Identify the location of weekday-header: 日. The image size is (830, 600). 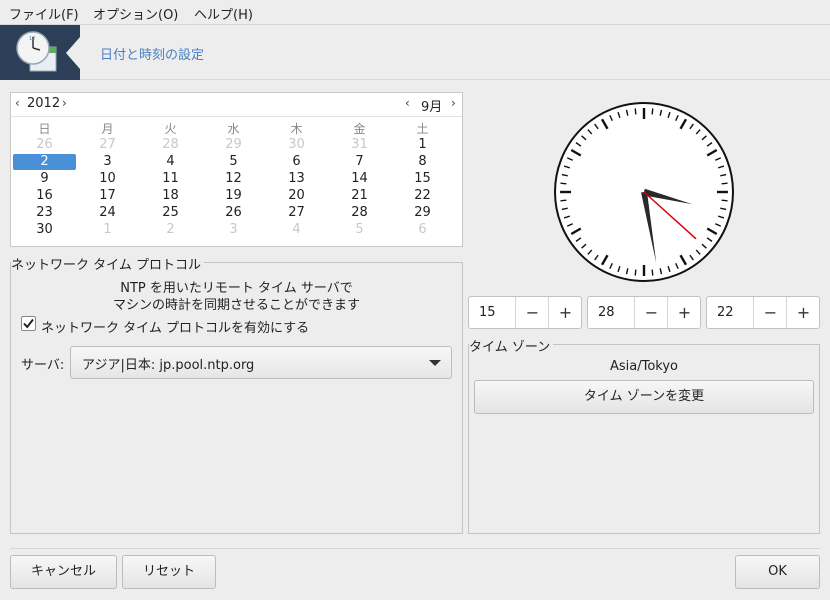
(44, 129).